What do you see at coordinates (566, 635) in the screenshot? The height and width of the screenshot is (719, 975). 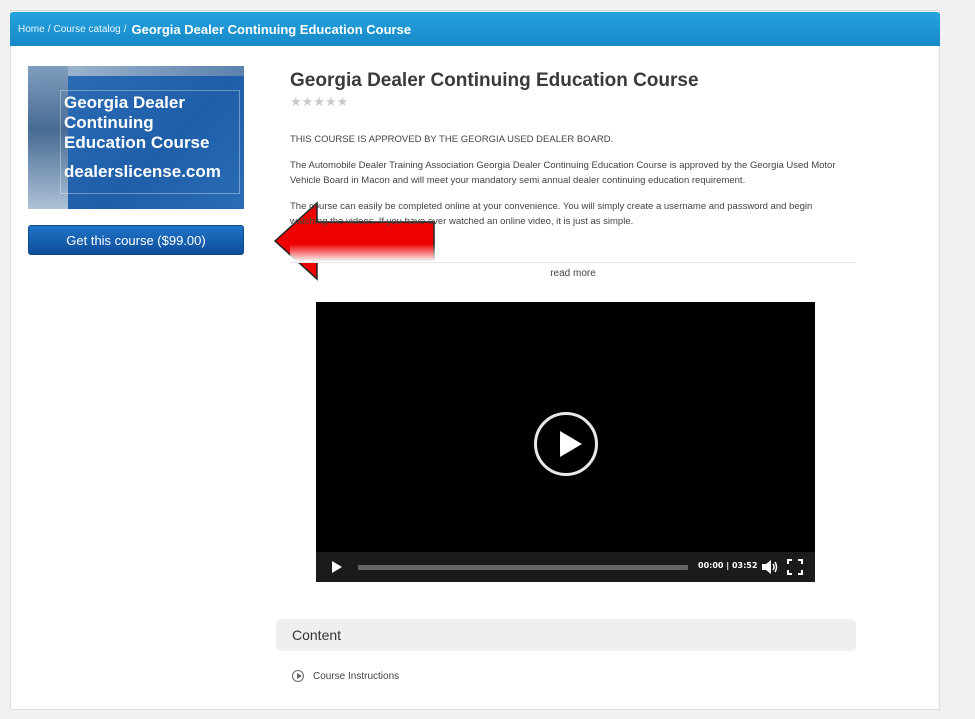 I see `content-section-header: Content` at bounding box center [566, 635].